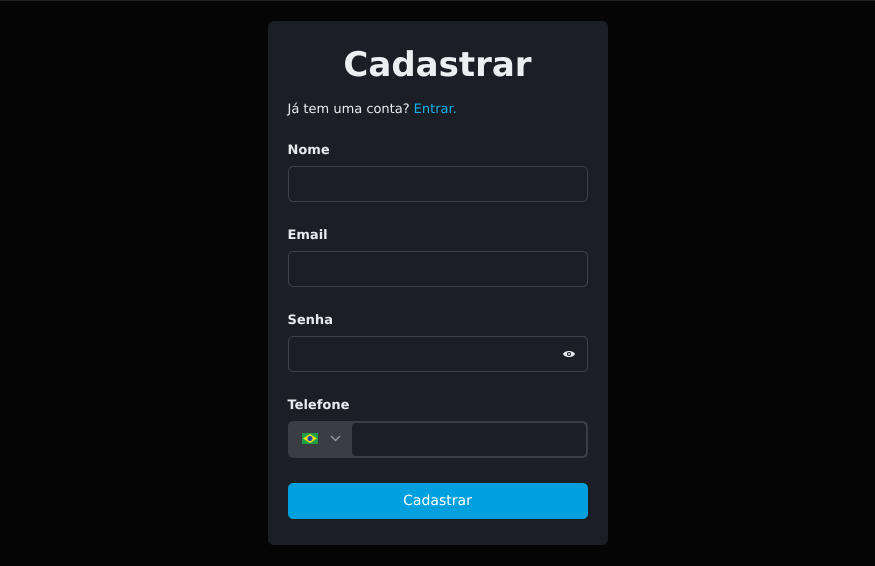 Image resolution: width=875 pixels, height=566 pixels. What do you see at coordinates (438, 354) in the screenshot?
I see `password-field` at bounding box center [438, 354].